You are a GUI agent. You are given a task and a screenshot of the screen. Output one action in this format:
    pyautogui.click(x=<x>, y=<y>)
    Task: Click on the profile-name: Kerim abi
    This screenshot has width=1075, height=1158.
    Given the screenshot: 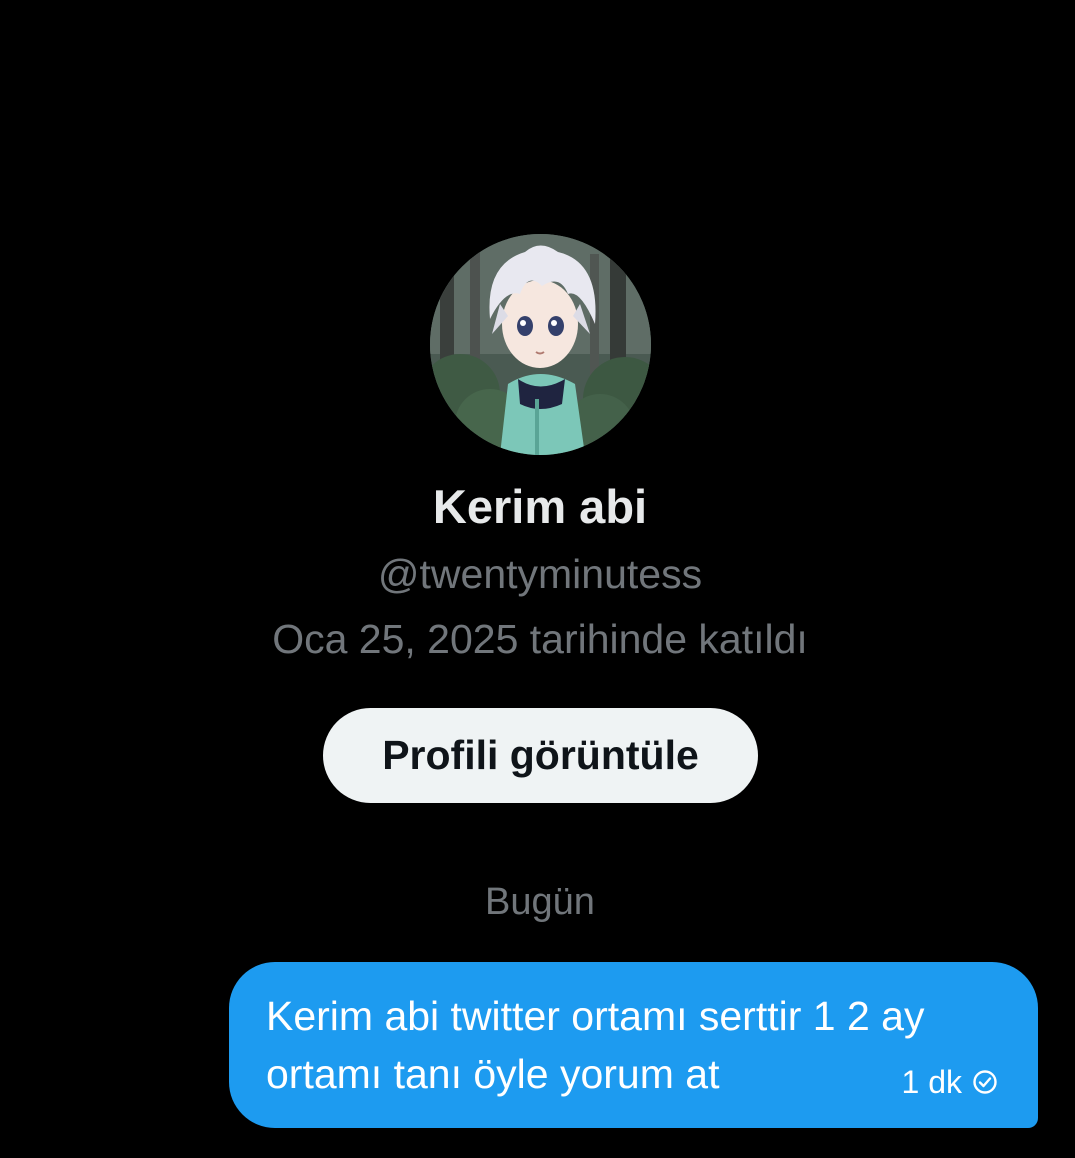 What is the action you would take?
    pyautogui.click(x=540, y=506)
    